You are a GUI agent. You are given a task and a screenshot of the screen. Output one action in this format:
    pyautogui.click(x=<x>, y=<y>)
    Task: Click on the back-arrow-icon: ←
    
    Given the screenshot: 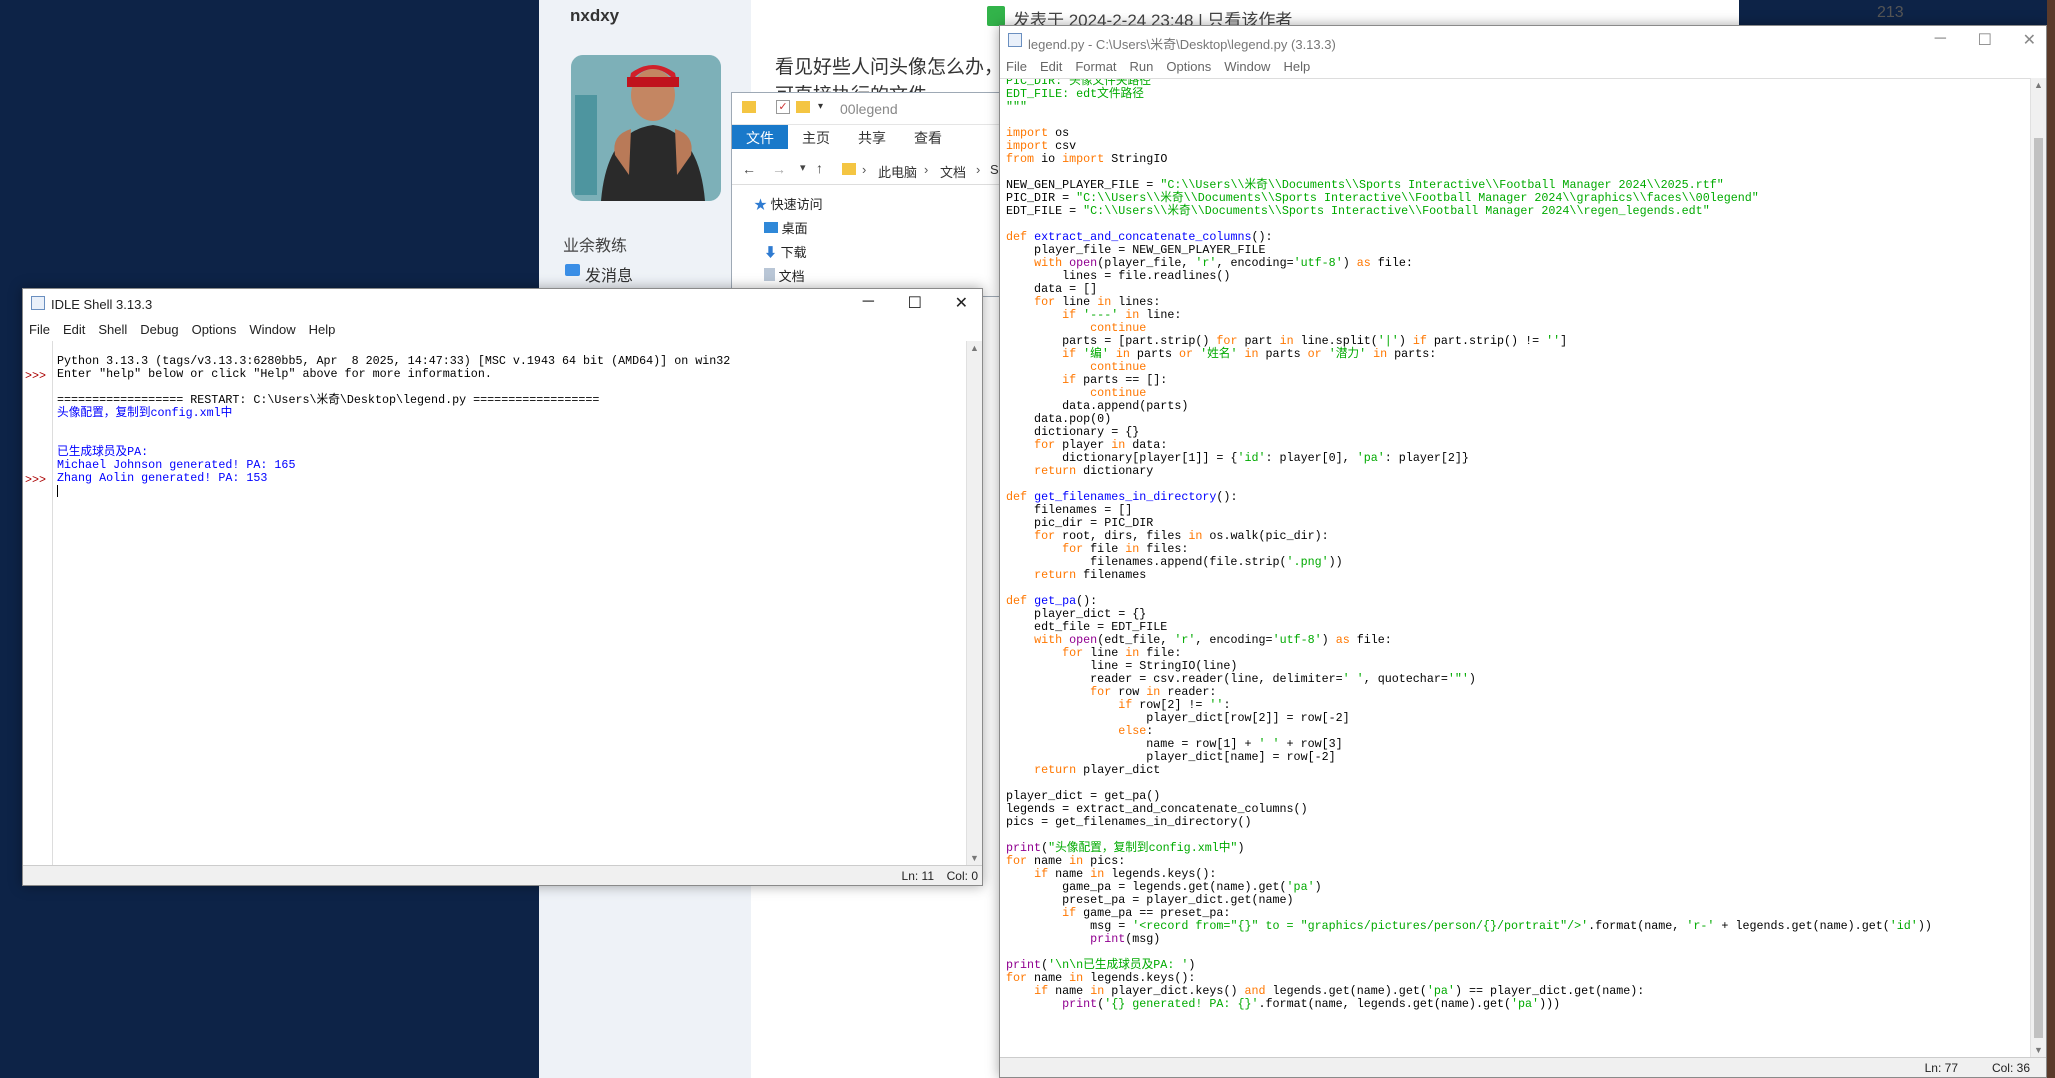 What is the action you would take?
    pyautogui.click(x=749, y=169)
    